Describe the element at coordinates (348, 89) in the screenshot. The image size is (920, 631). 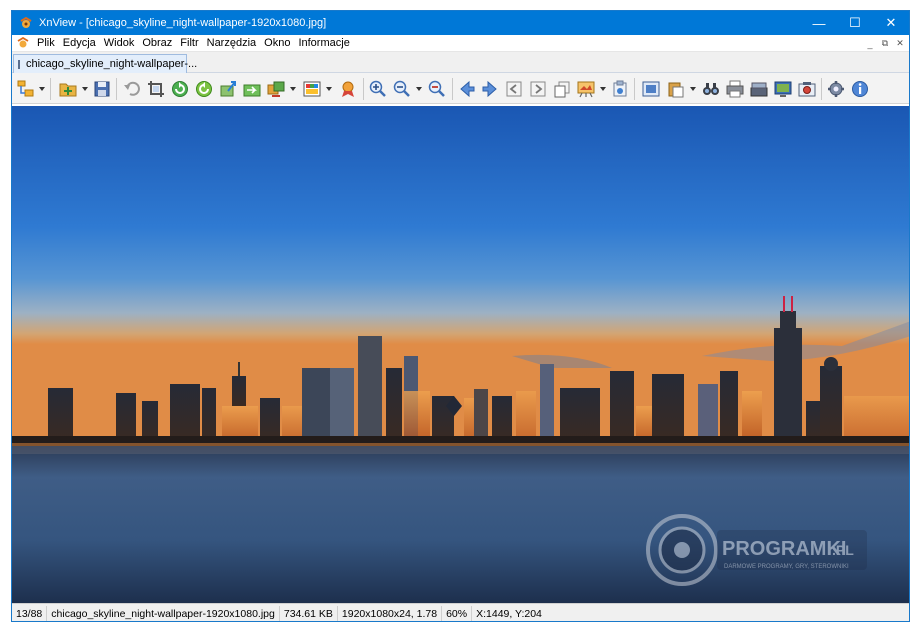
I see `effects-icon` at that location.